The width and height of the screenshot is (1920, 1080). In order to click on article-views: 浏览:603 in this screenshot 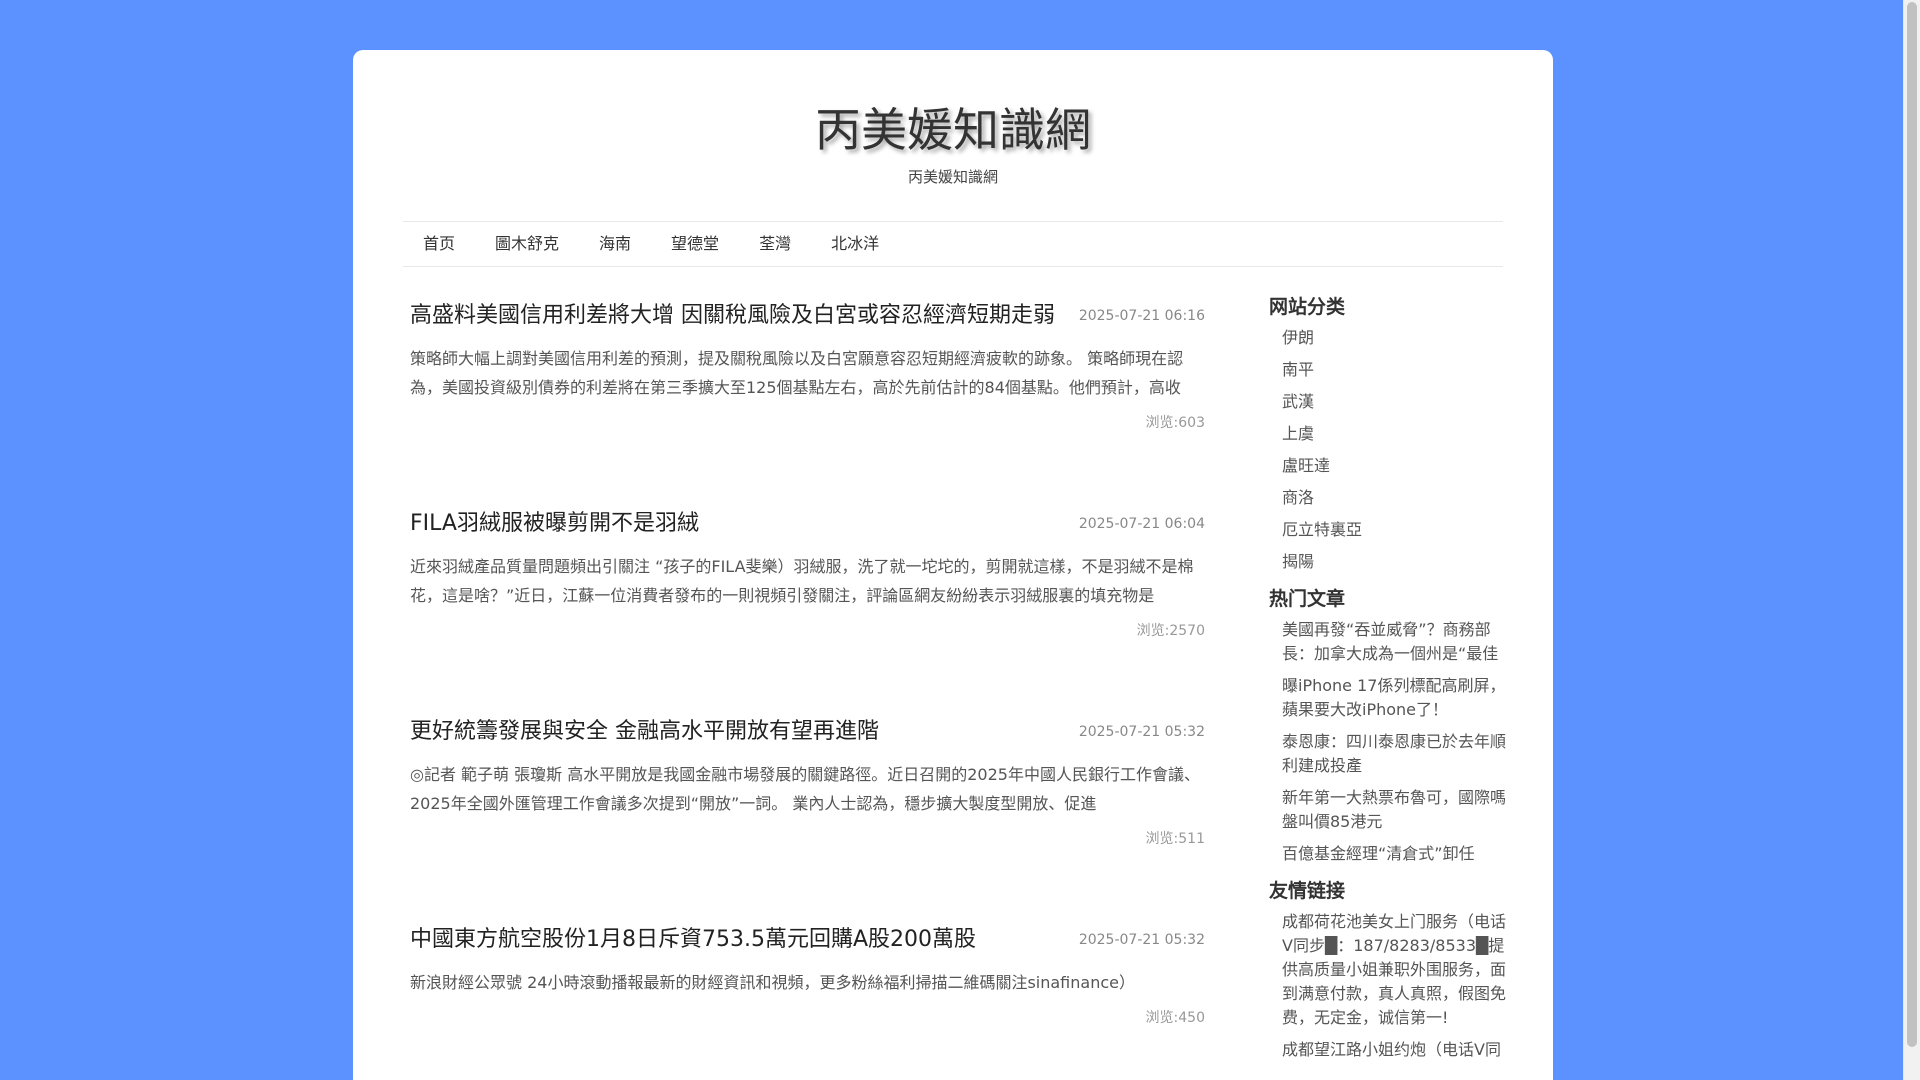, I will do `click(1175, 423)`.